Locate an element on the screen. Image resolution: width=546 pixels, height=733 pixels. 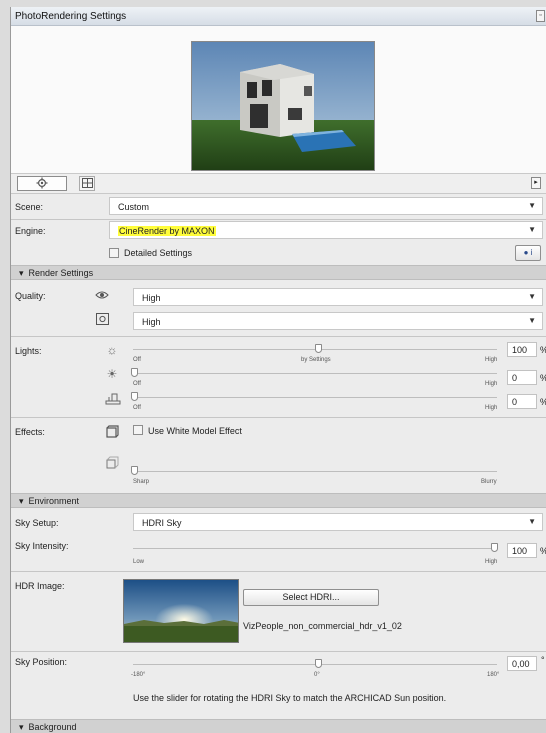
light-bulb-icon: ☀ is located at coordinates (112, 374).